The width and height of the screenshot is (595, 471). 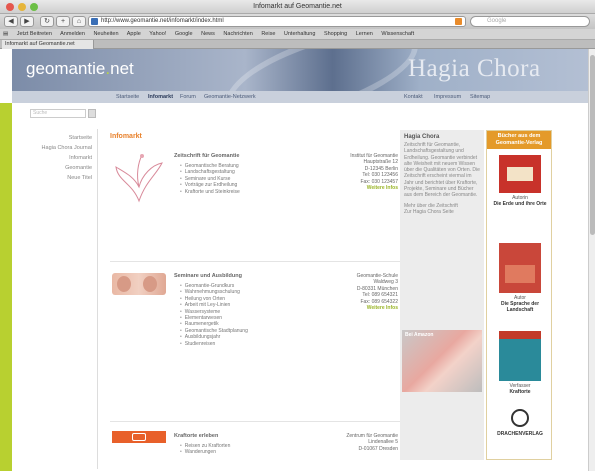 I want to click on left-link-neue-titel: Neue Titel, so click(x=79, y=178).